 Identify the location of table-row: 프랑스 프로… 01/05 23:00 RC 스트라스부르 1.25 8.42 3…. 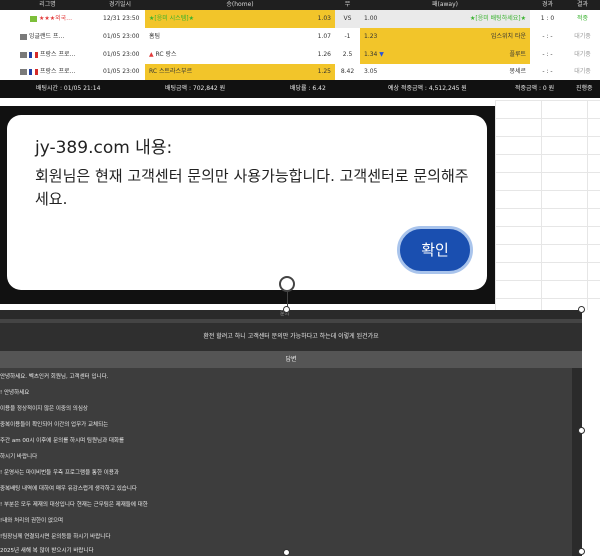
(300, 72).